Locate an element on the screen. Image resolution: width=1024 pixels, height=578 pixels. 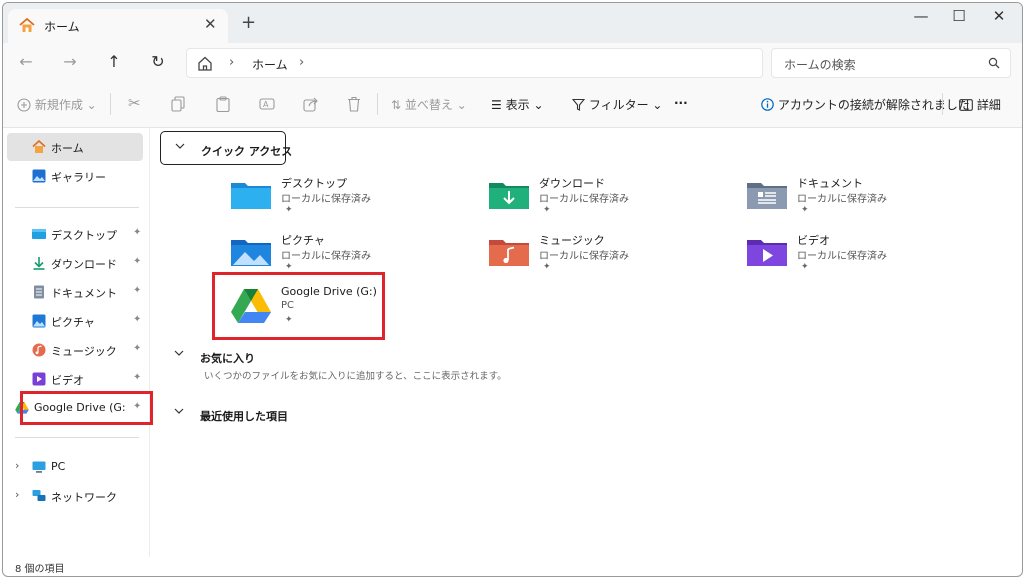
back-button: ← is located at coordinates (26, 61).